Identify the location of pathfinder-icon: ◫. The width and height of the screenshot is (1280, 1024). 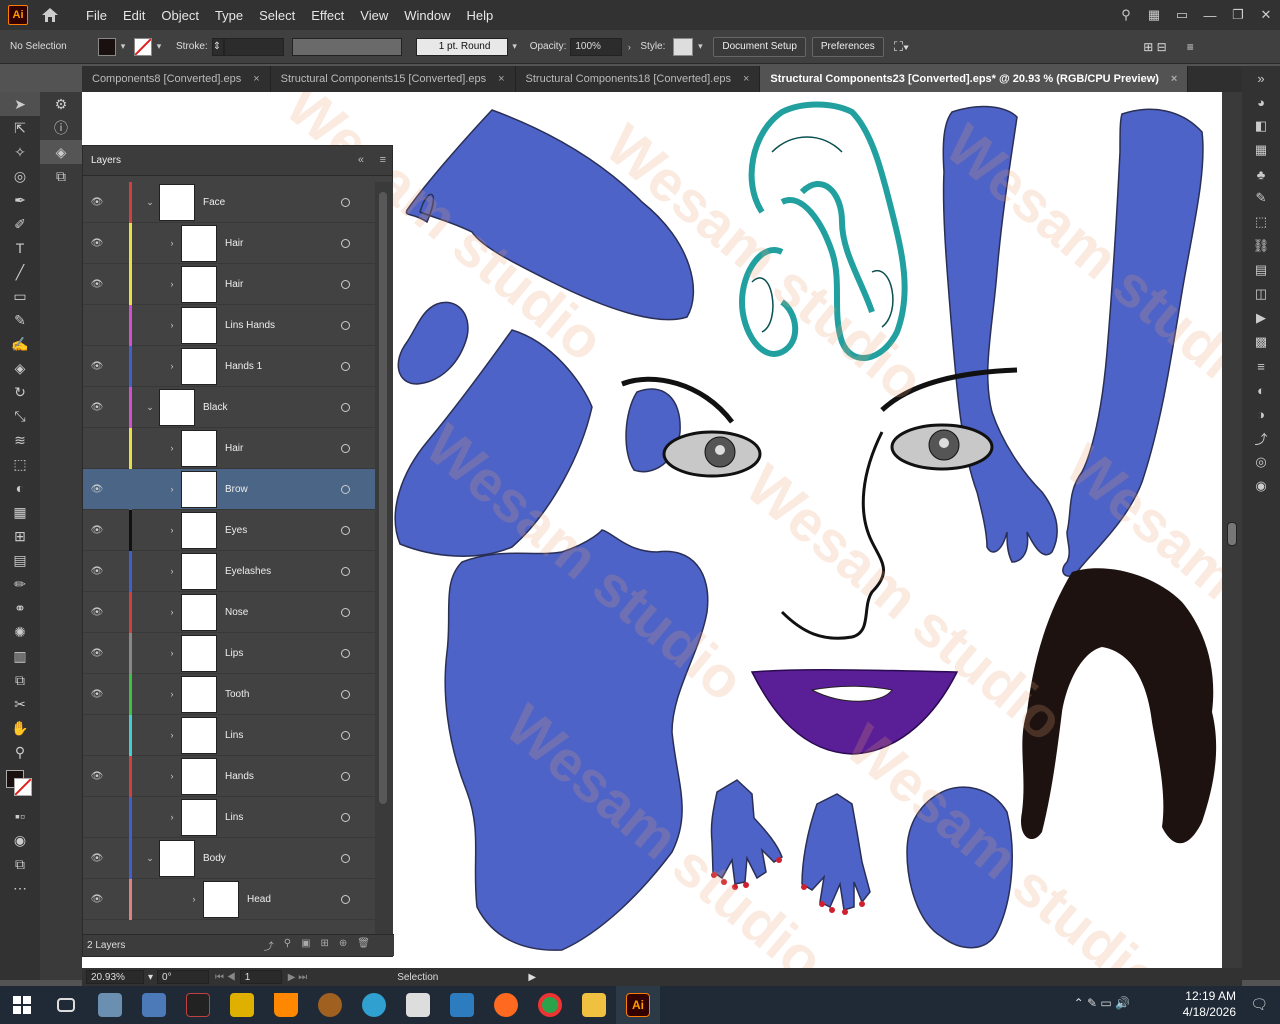
(1261, 294).